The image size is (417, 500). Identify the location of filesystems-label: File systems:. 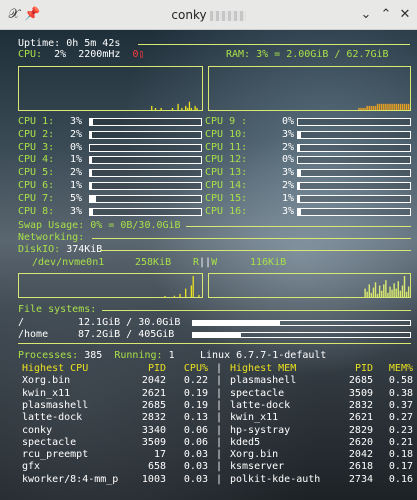
(57, 309).